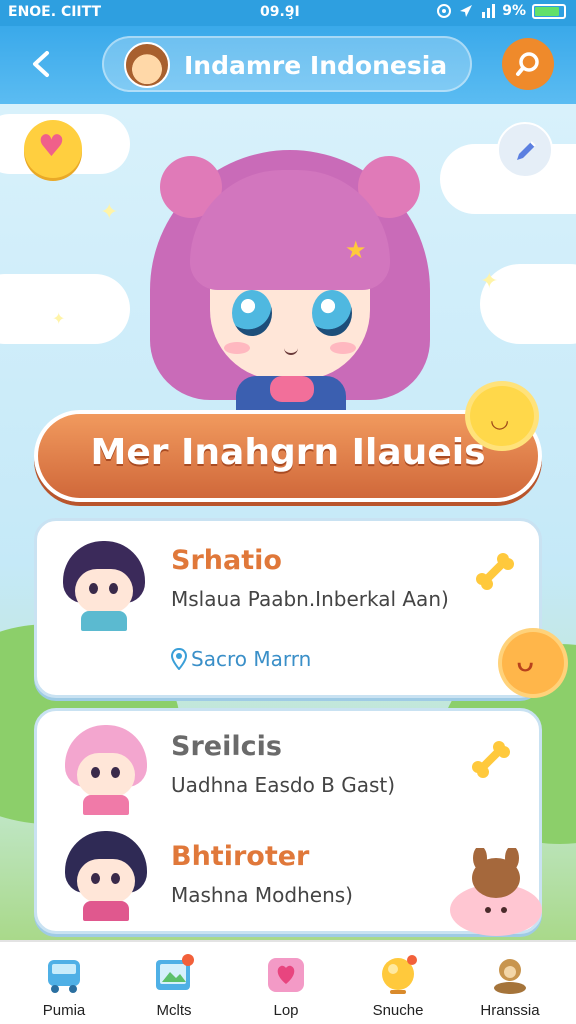 Image resolution: width=576 pixels, height=1024 pixels. I want to click on nav-label: Lop, so click(286, 1010).